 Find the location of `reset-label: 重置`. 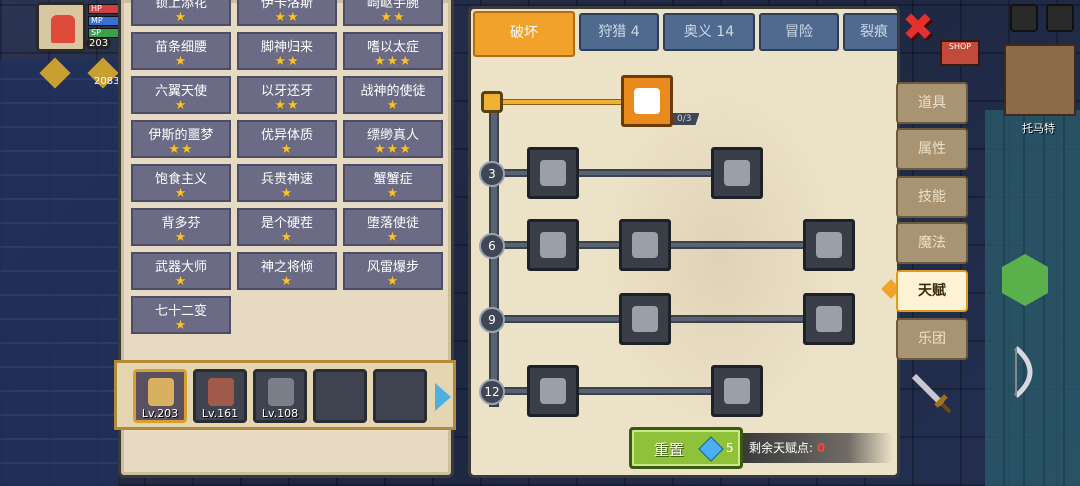

reset-label: 重置 is located at coordinates (669, 450).